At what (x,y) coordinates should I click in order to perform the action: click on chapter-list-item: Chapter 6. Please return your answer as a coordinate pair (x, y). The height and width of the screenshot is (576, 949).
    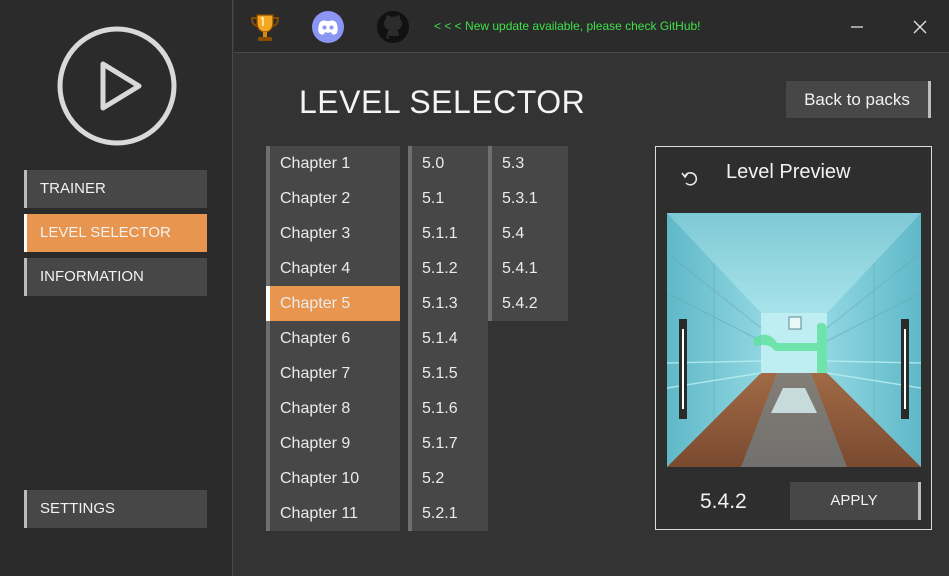
    Looking at the image, I should click on (335, 338).